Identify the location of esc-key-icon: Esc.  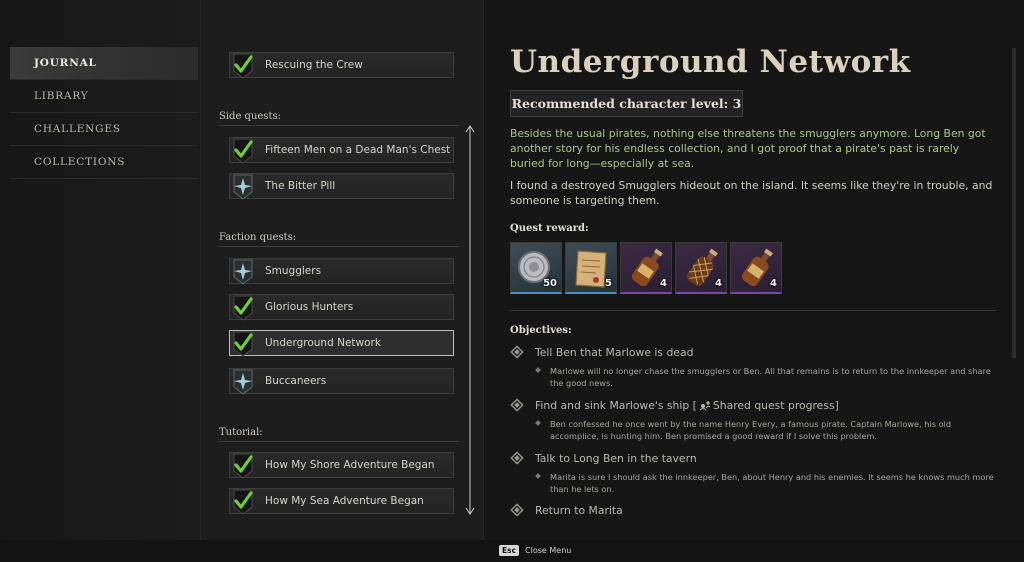
(509, 550).